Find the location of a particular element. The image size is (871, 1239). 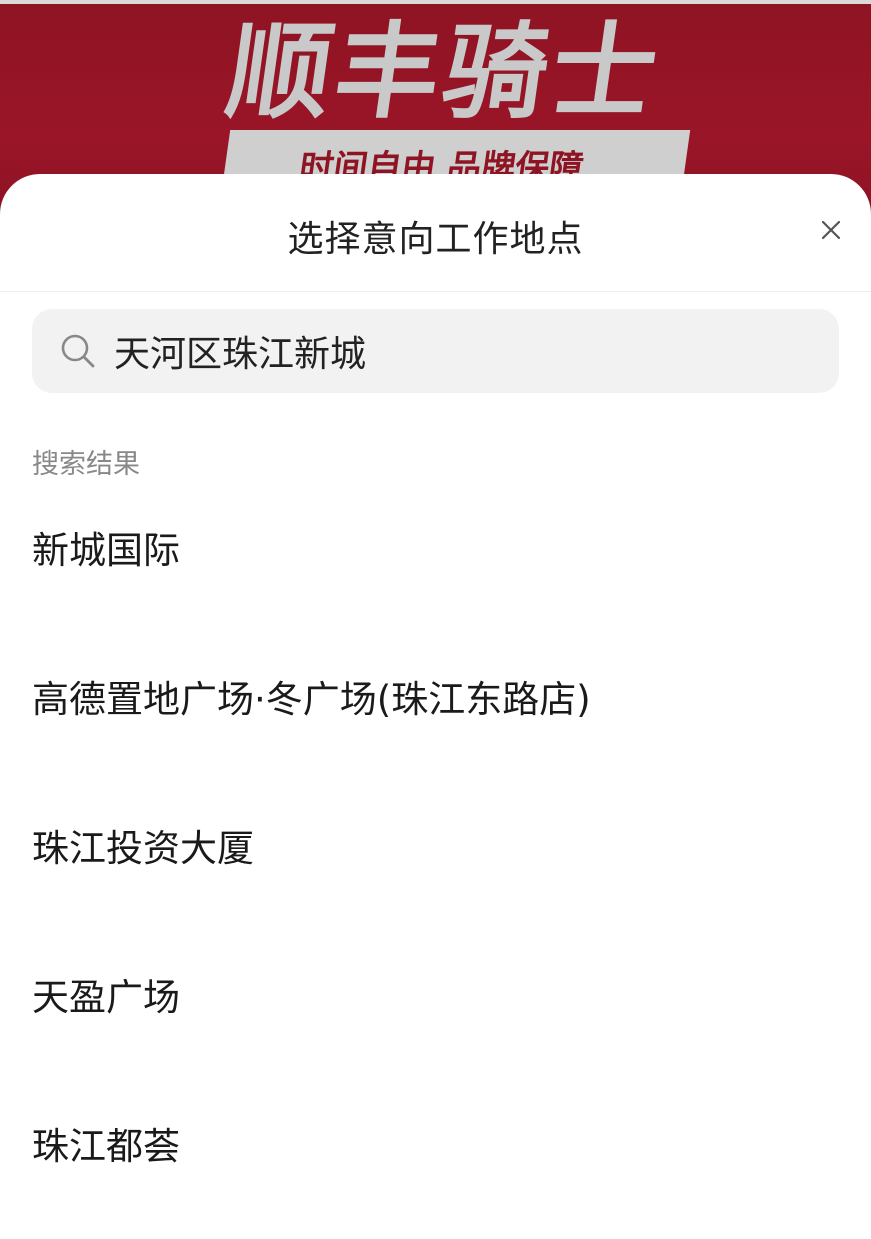

banner-top-edge is located at coordinates (435, 2).